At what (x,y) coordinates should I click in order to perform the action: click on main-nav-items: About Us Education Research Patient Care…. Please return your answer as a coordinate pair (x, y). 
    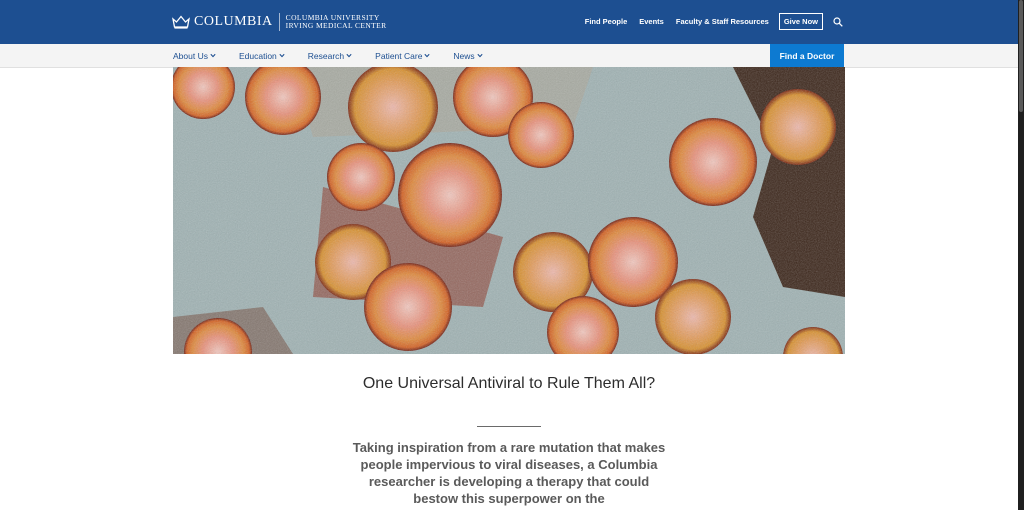
    Looking at the image, I should click on (339, 55).